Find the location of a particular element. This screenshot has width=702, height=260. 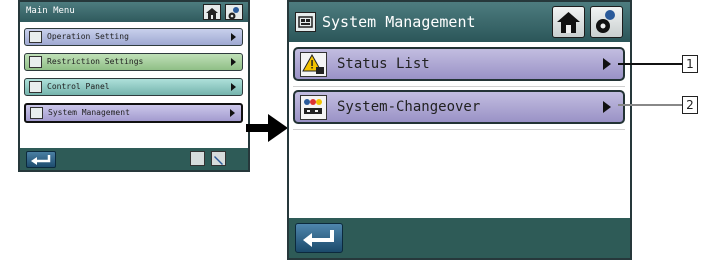

menu-item-system-management: System Management is located at coordinates (133, 113).